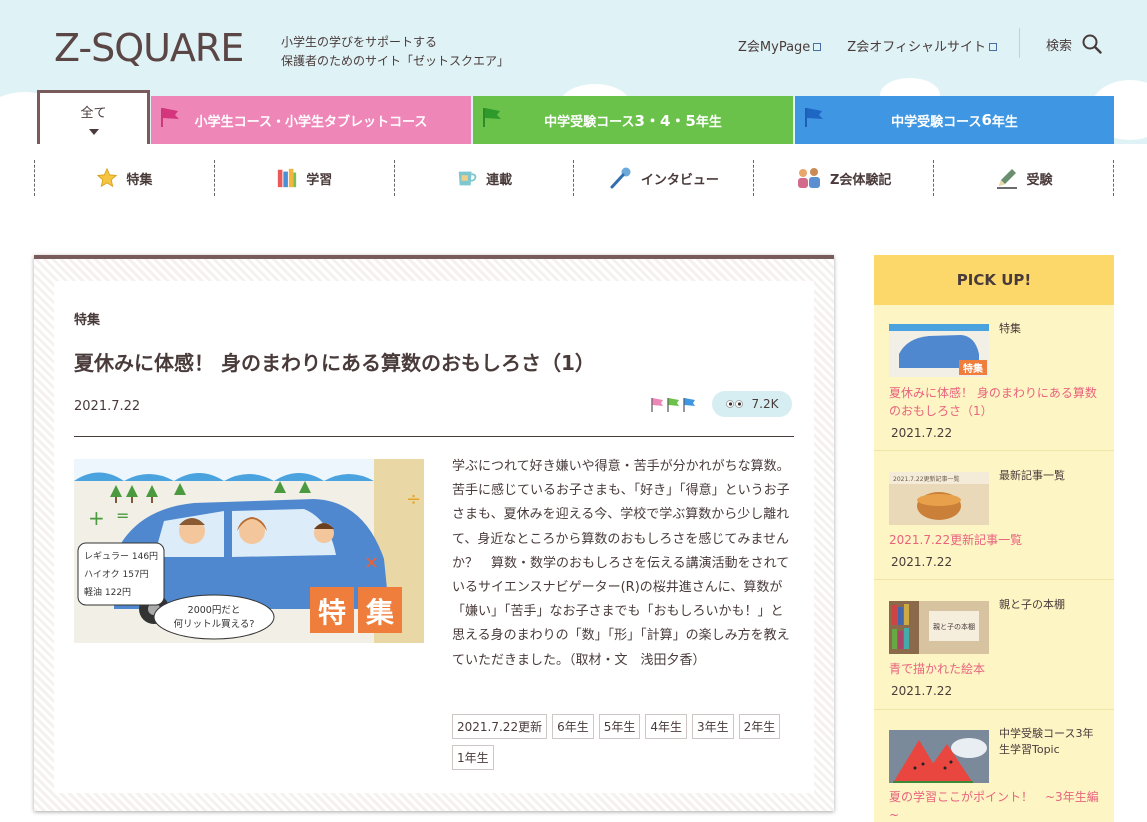 The width and height of the screenshot is (1147, 822). I want to click on pickup-title: 夏の学習ここがポイント！ ~3年生編~, so click(996, 805).